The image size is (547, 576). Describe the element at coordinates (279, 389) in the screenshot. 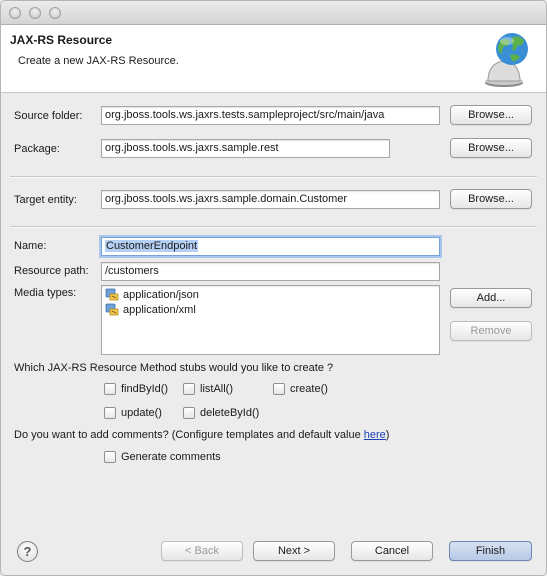

I see `create-checkbox` at that location.